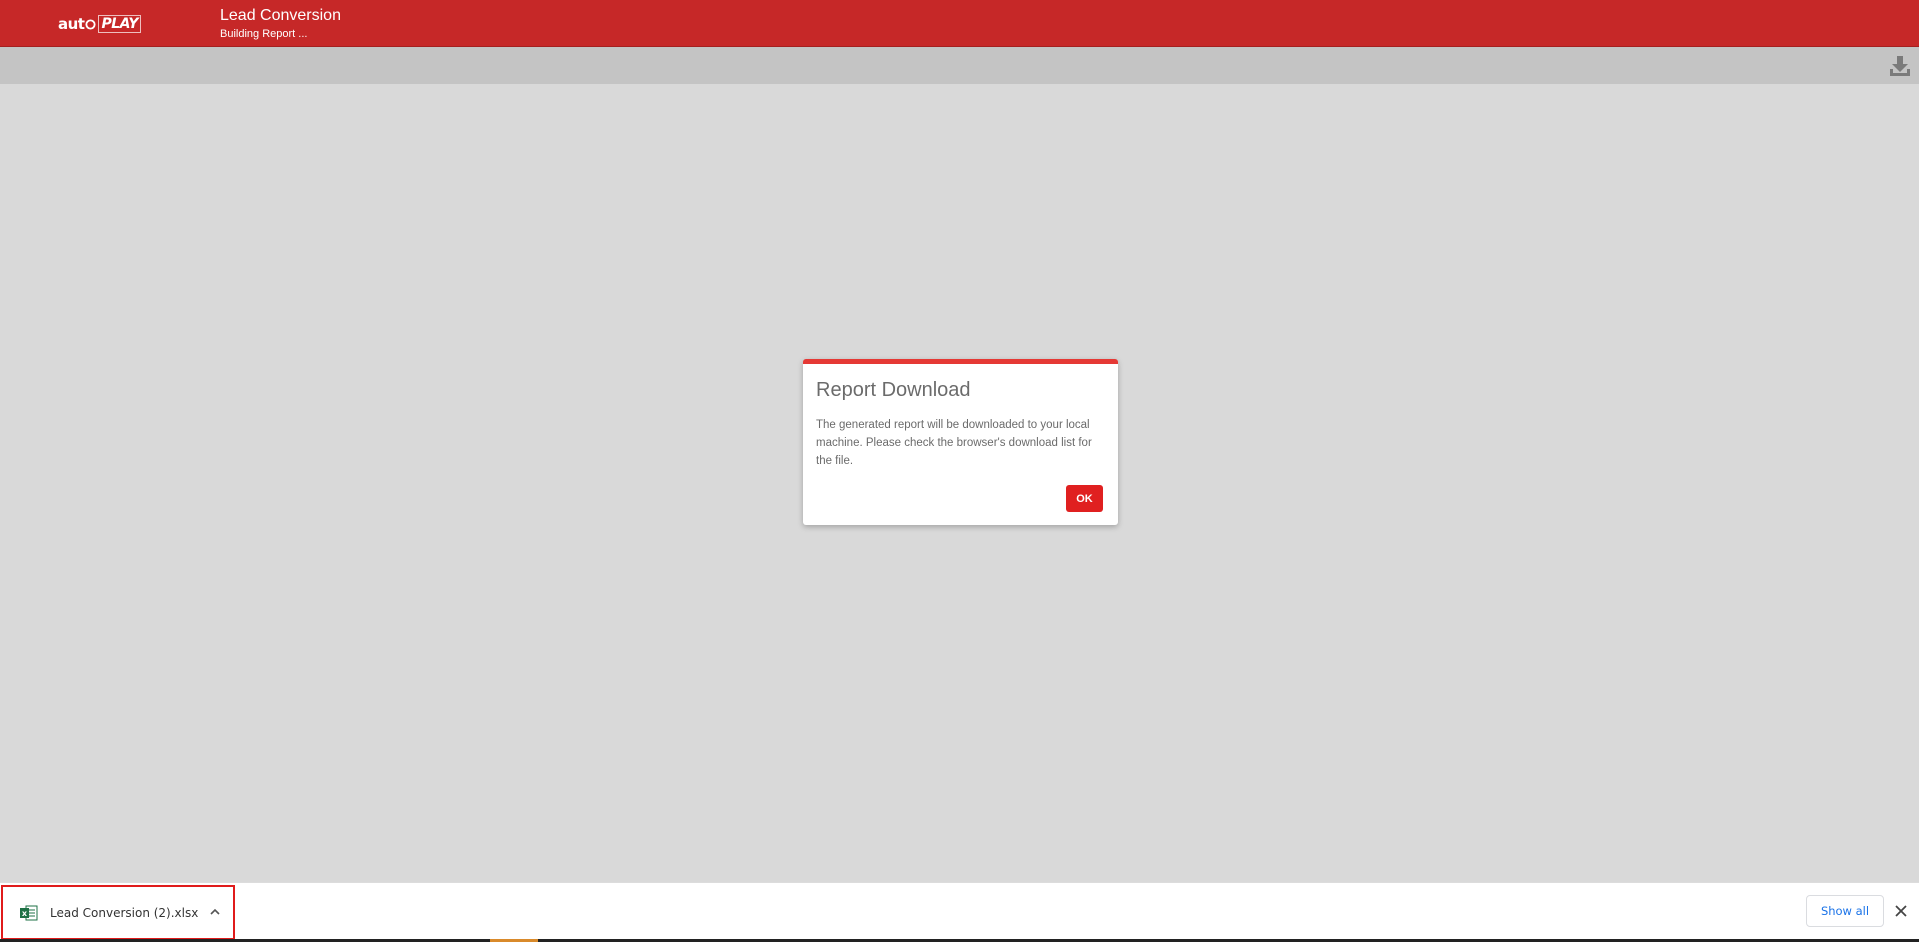  Describe the element at coordinates (1901, 911) in the screenshot. I see `close-icon` at that location.